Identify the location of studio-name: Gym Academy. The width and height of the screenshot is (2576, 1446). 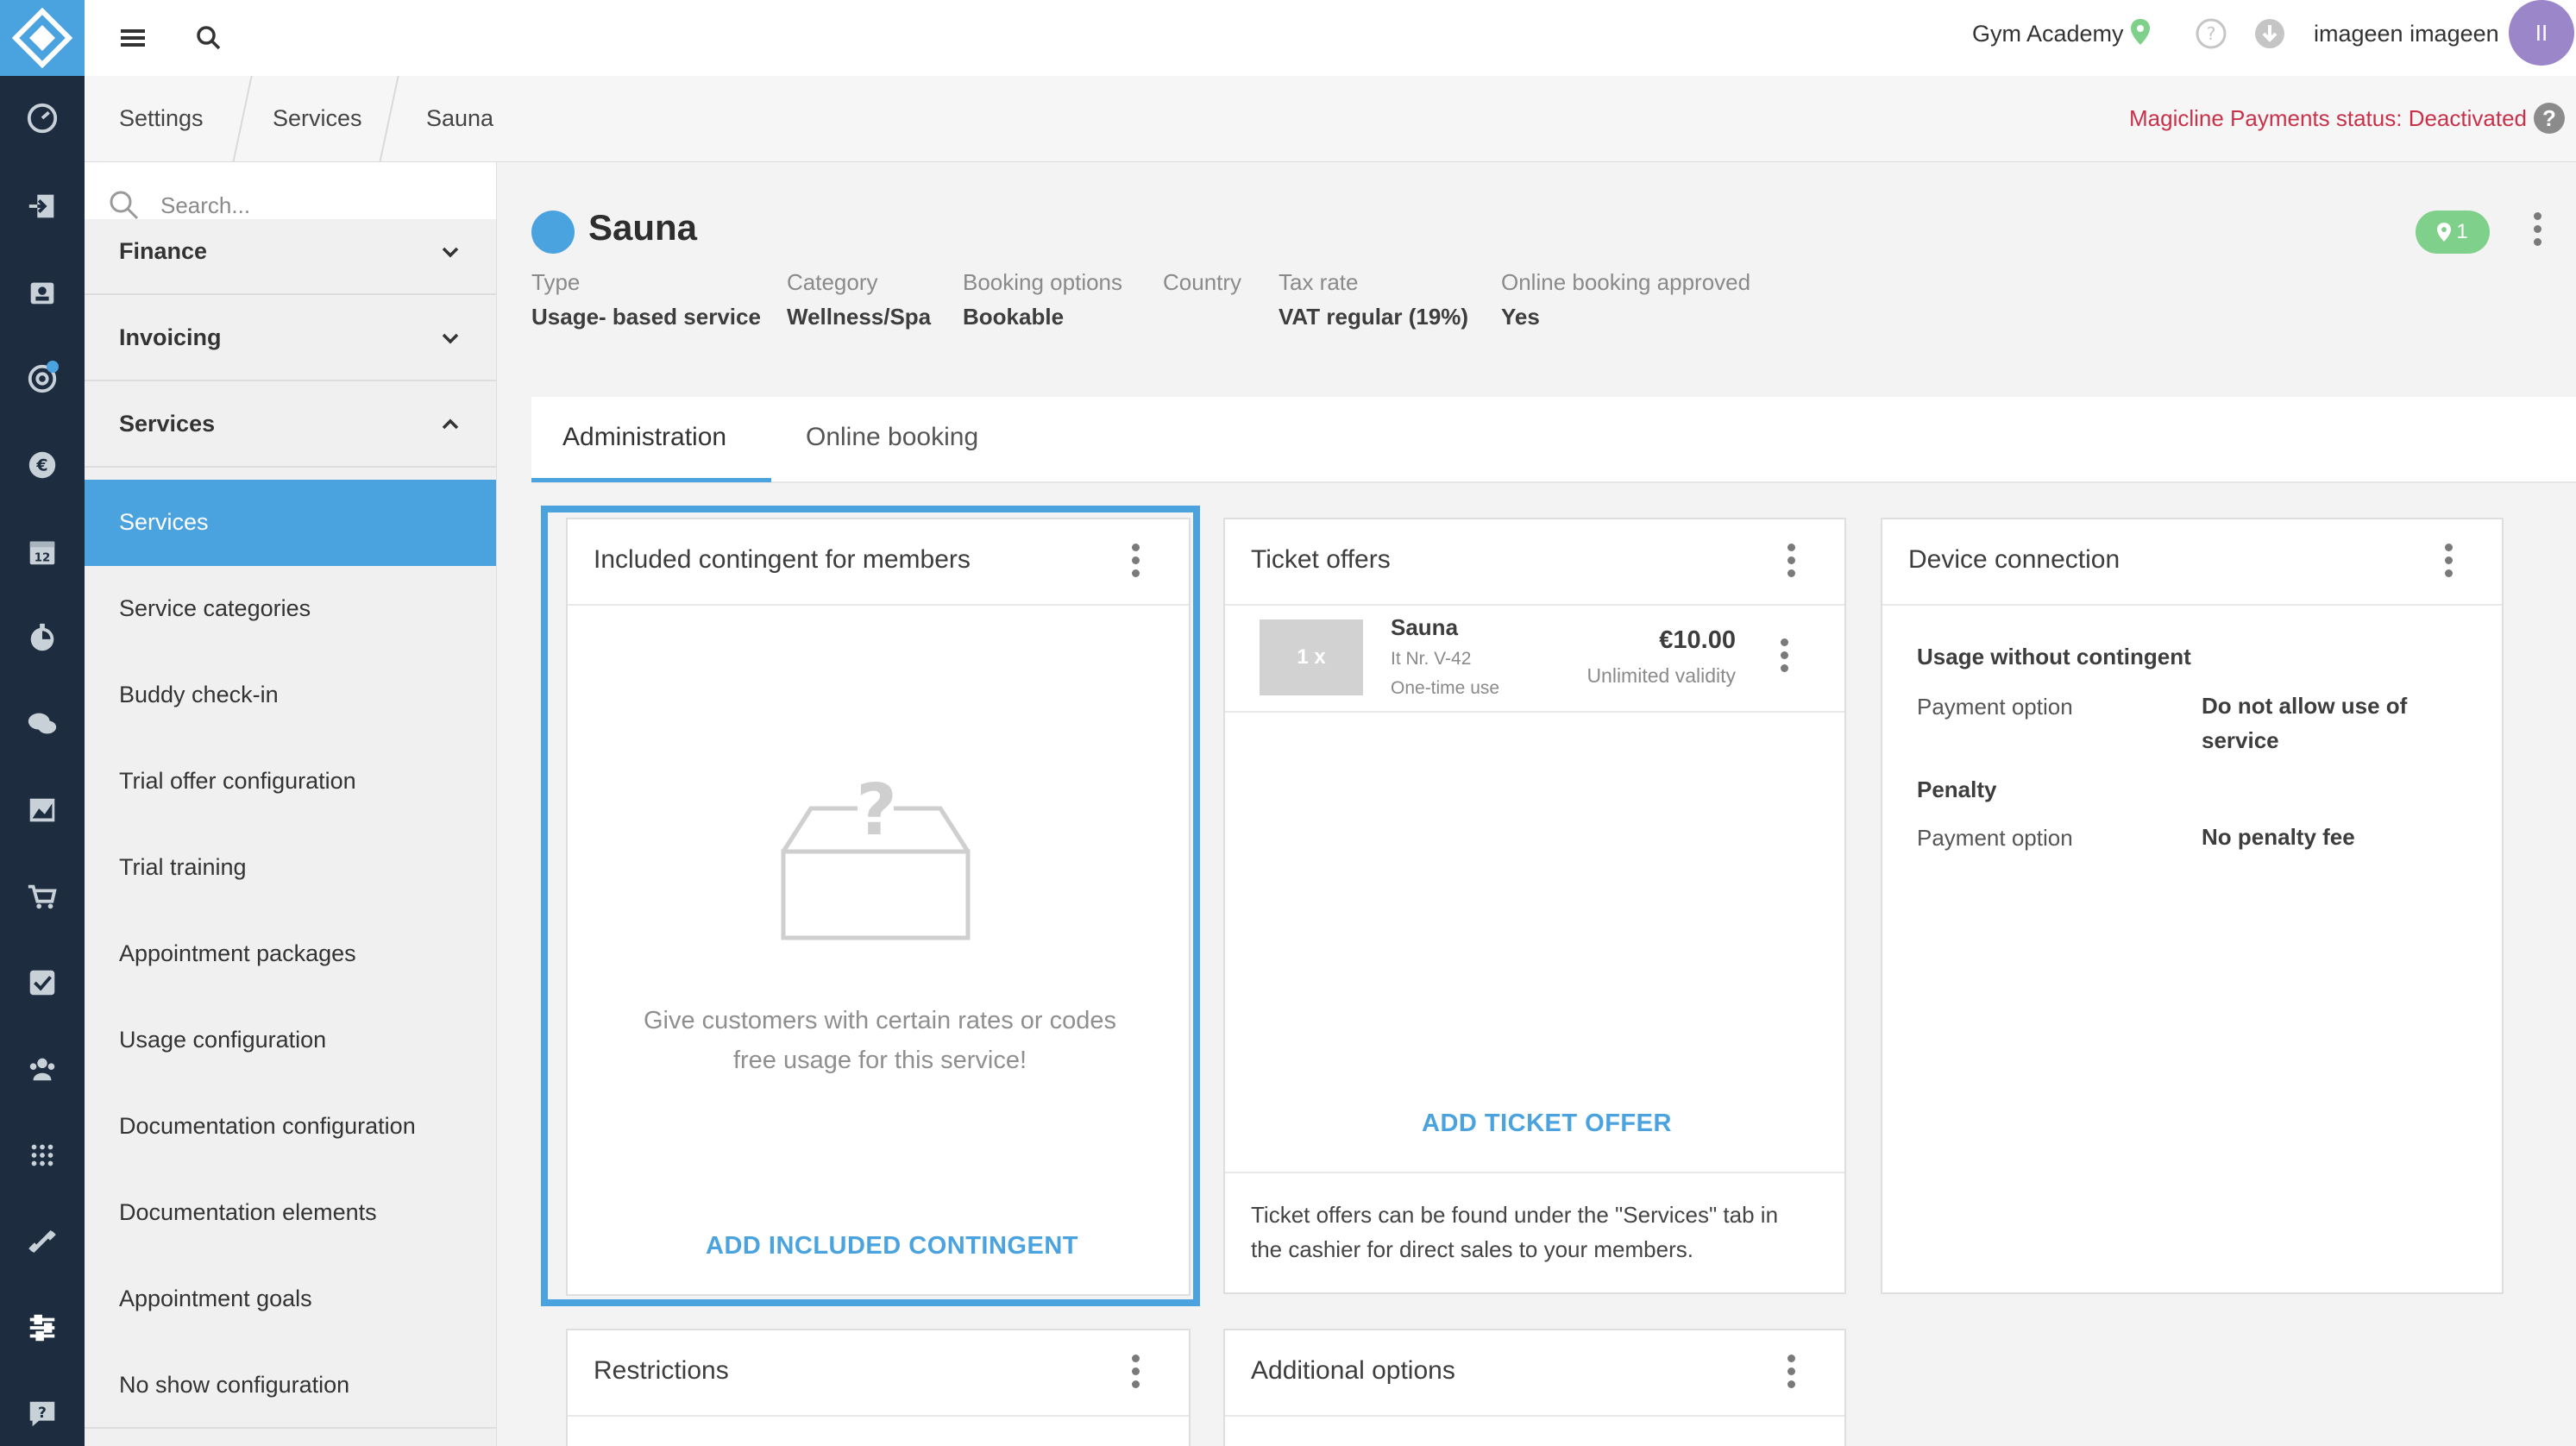
(2048, 33).